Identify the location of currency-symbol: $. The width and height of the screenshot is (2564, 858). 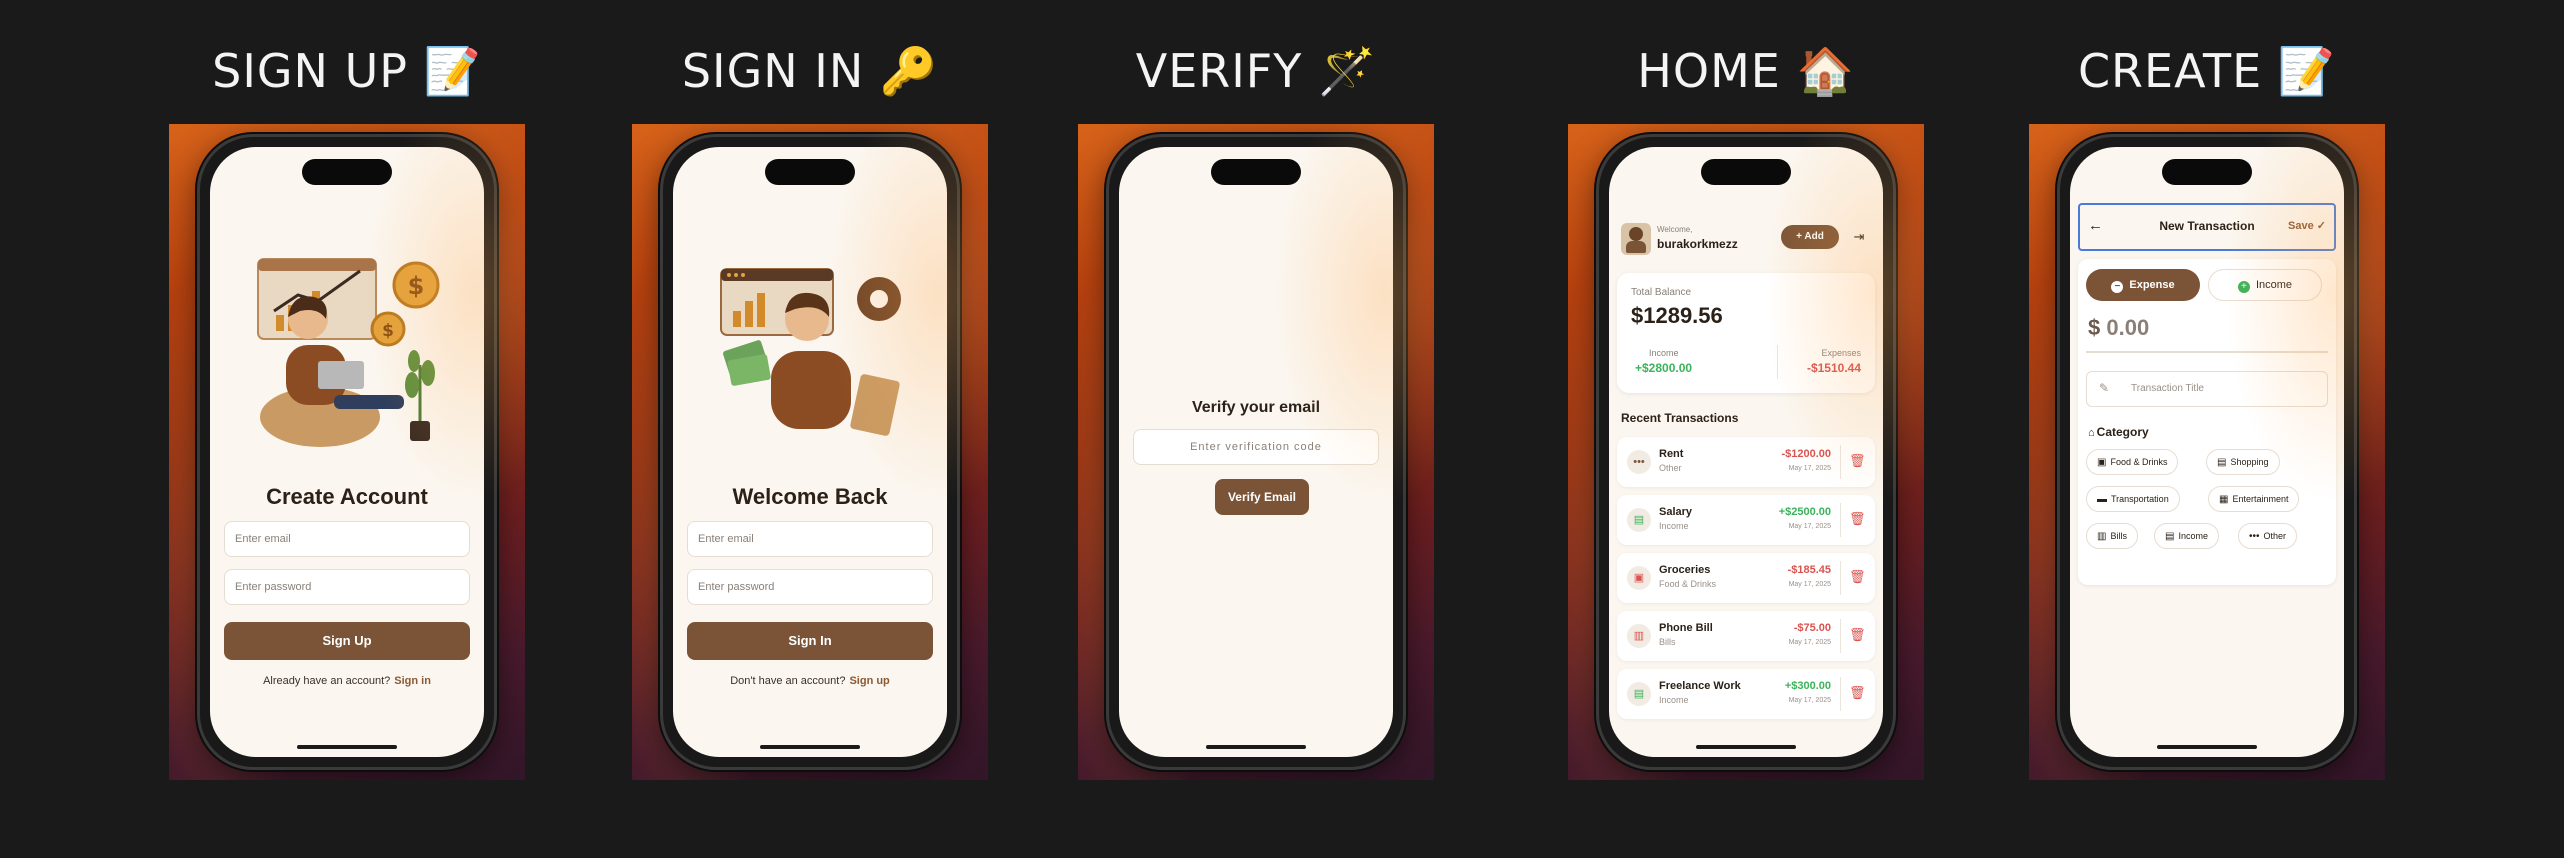
(2094, 327).